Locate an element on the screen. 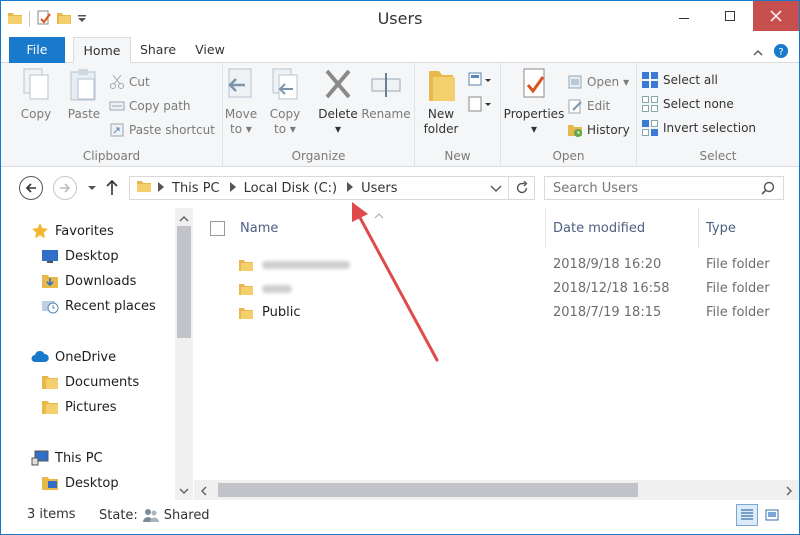 The width and height of the screenshot is (800, 535). breadcrumb-local-disk: Local Disk (C:) is located at coordinates (283, 188).